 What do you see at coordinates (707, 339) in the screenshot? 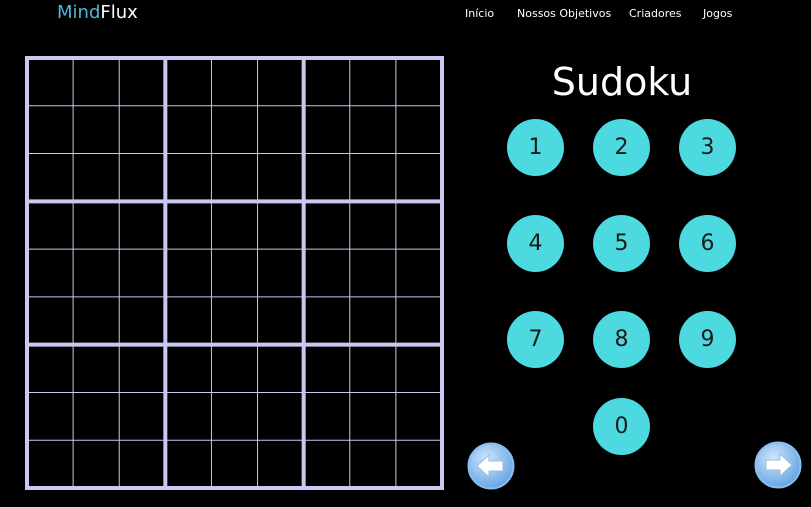
I see `keypad-button-9: 9` at bounding box center [707, 339].